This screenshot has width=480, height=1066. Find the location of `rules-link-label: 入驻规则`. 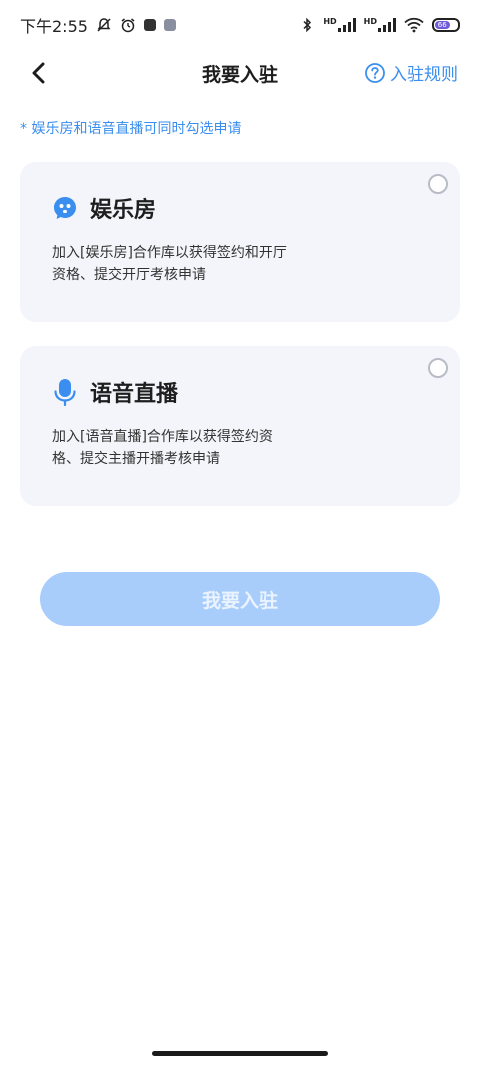

rules-link-label: 入驻规则 is located at coordinates (424, 75).